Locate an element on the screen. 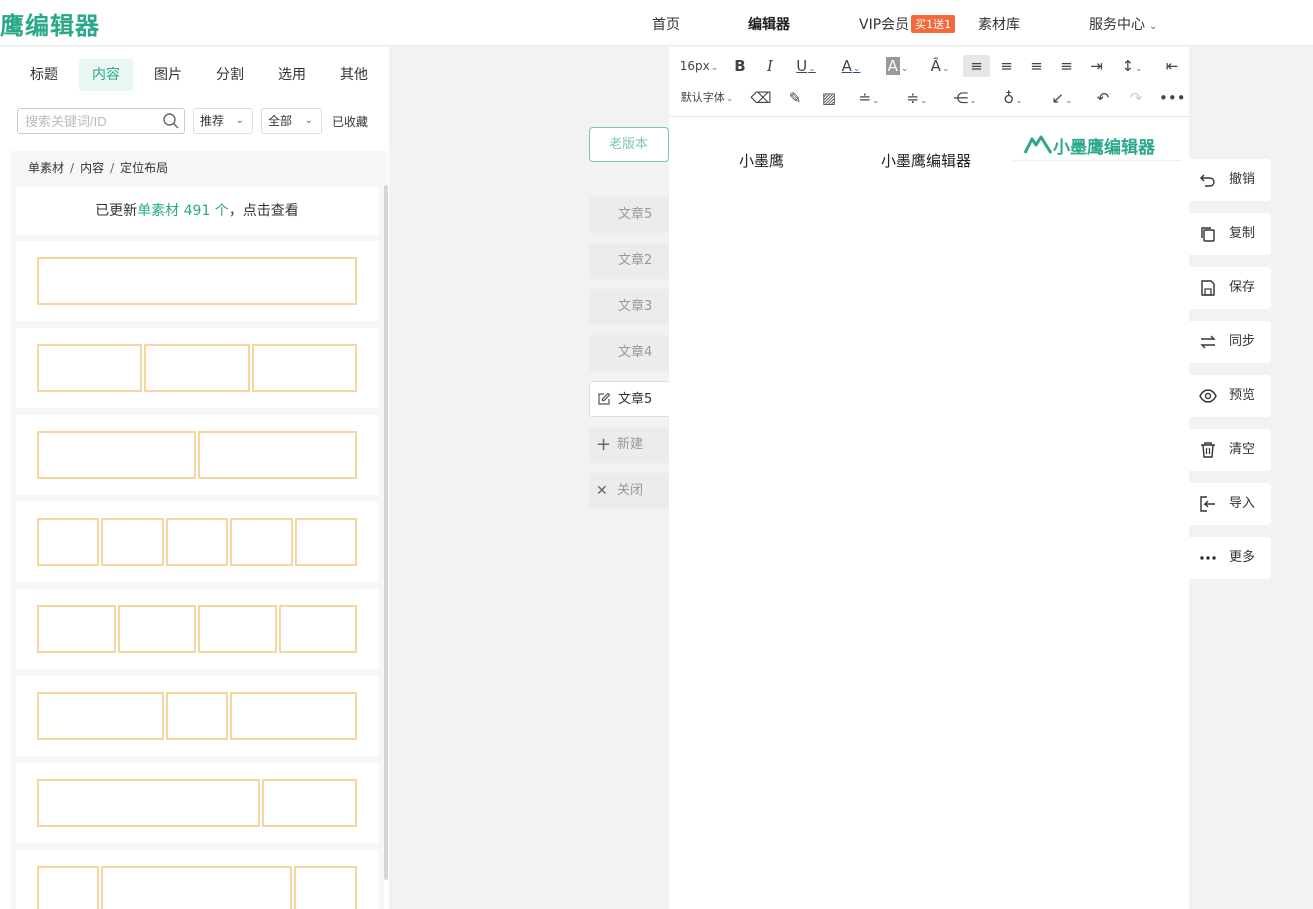 Image resolution: width=1313 pixels, height=909 pixels. format-painter-icon: ✎ is located at coordinates (795, 98).